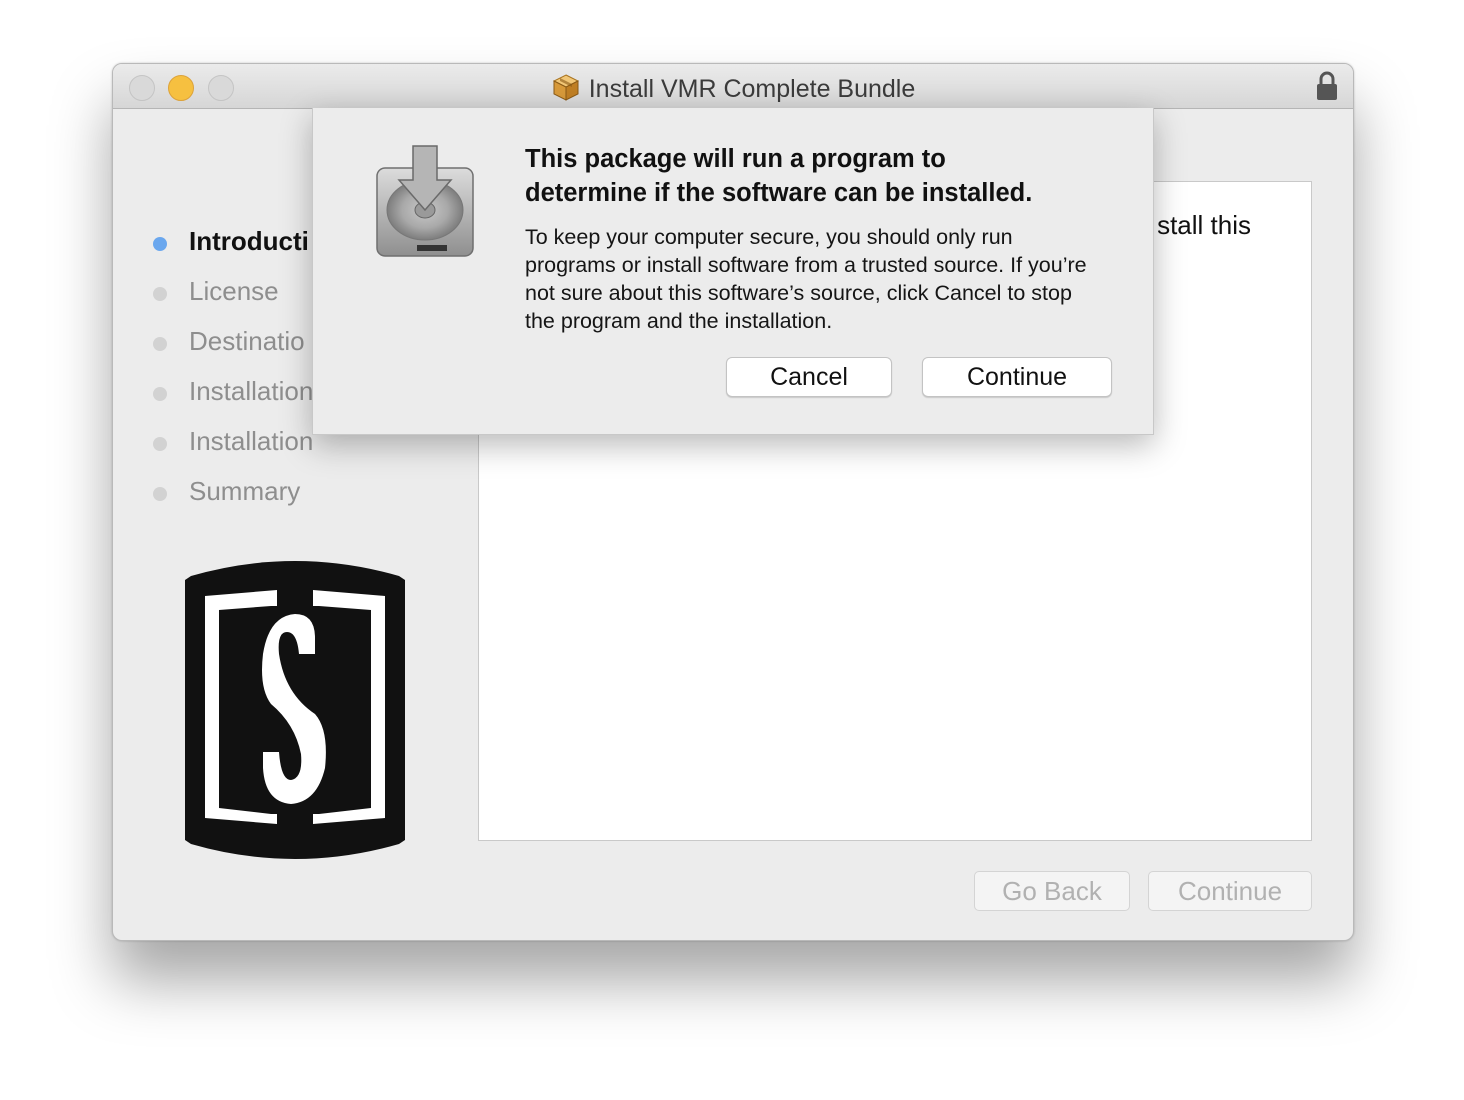 The image size is (1464, 1100). What do you see at coordinates (295, 710) in the screenshot?
I see `vendor-logo` at bounding box center [295, 710].